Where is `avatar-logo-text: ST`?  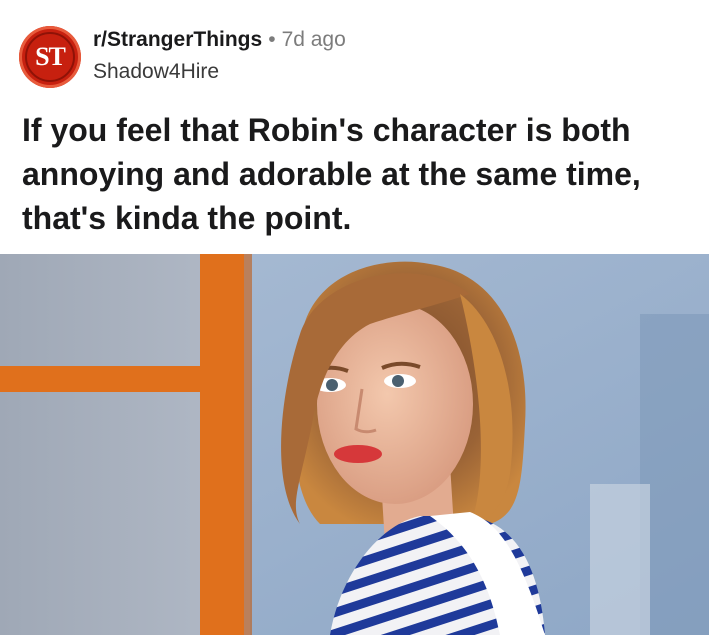
avatar-logo-text: ST is located at coordinates (50, 56).